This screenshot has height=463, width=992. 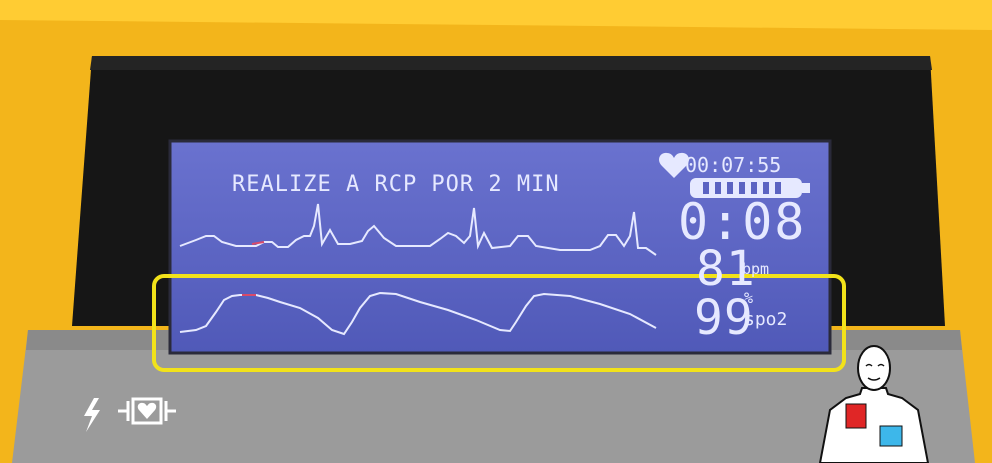 I want to click on cpr-countdown: 0:08, so click(x=742, y=222).